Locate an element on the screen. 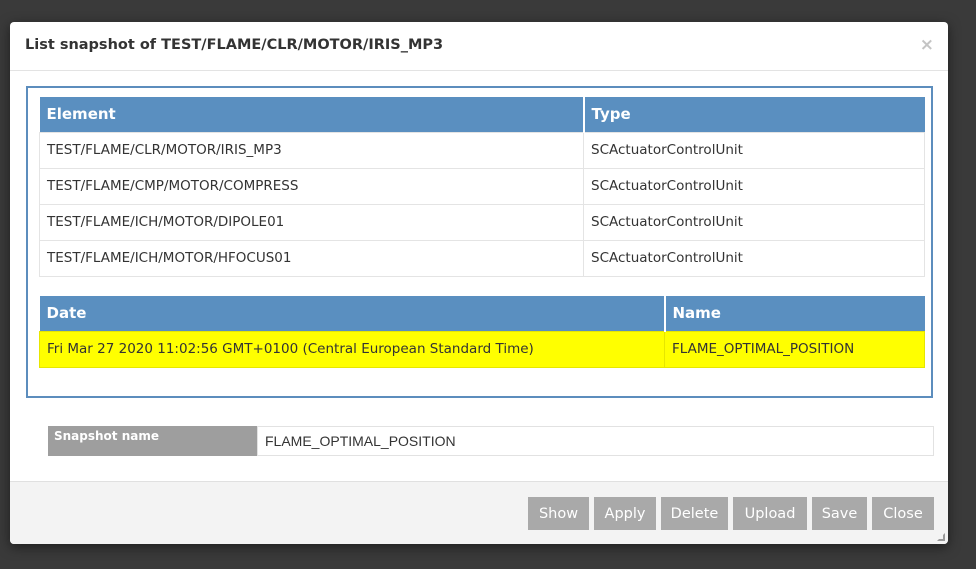  upload-button: Upload is located at coordinates (770, 513).